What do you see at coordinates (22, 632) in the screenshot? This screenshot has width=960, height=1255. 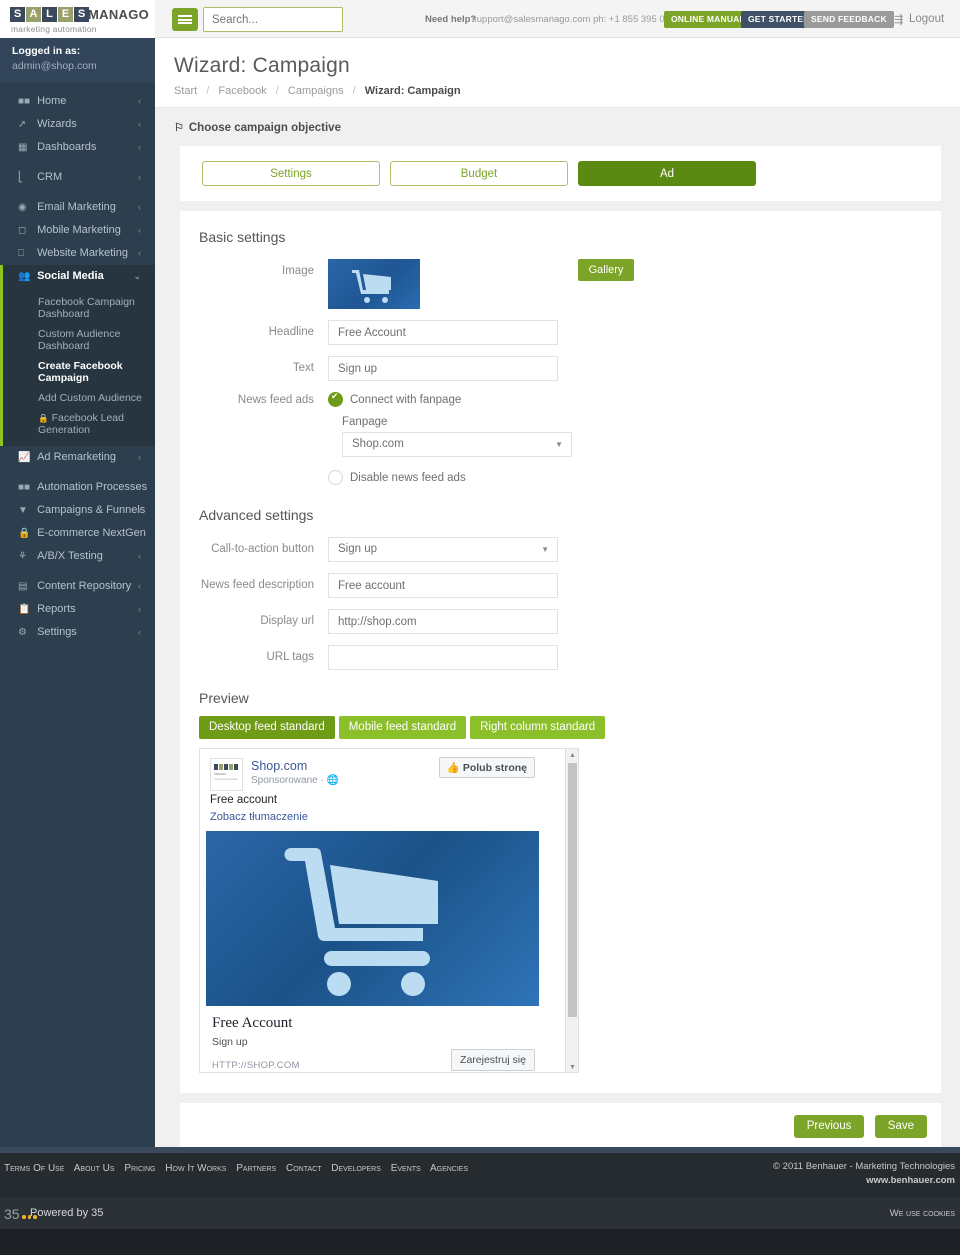 I see `gear-icon: ⚙` at bounding box center [22, 632].